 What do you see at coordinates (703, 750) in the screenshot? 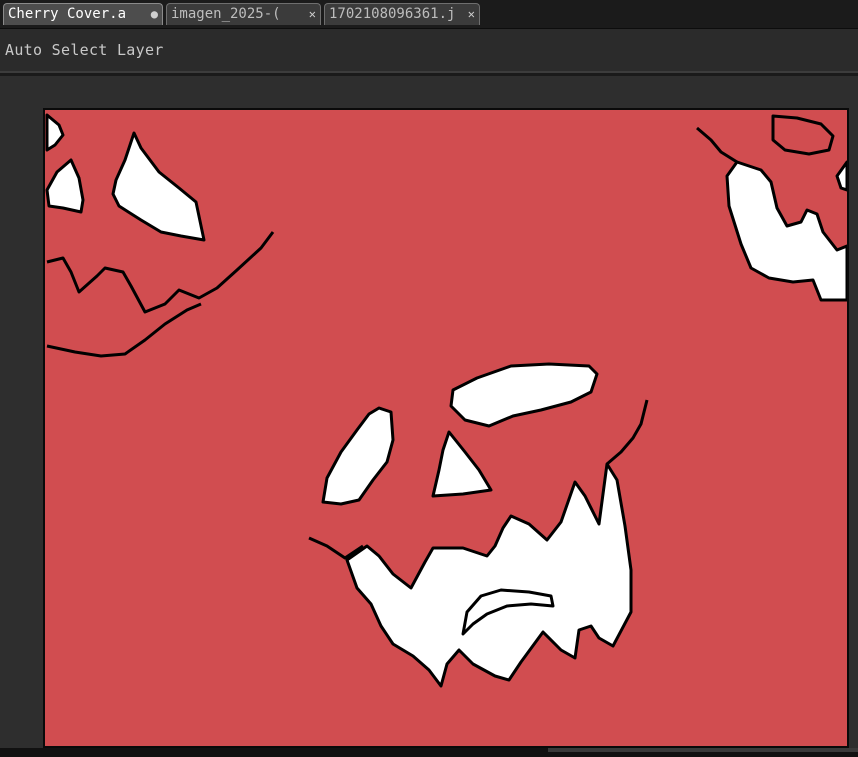
I see `status-bar-scroll-track` at bounding box center [703, 750].